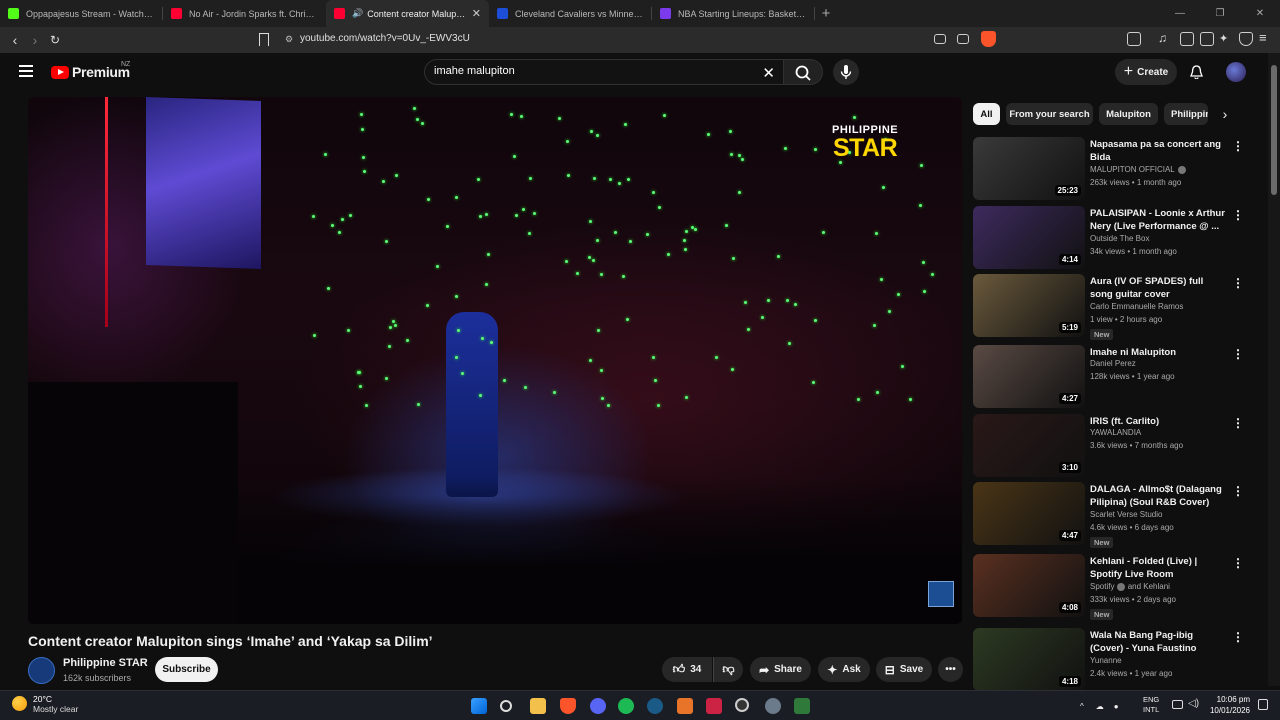 The height and width of the screenshot is (720, 1280). What do you see at coordinates (950, 669) in the screenshot?
I see `more-actions-button: •••` at bounding box center [950, 669].